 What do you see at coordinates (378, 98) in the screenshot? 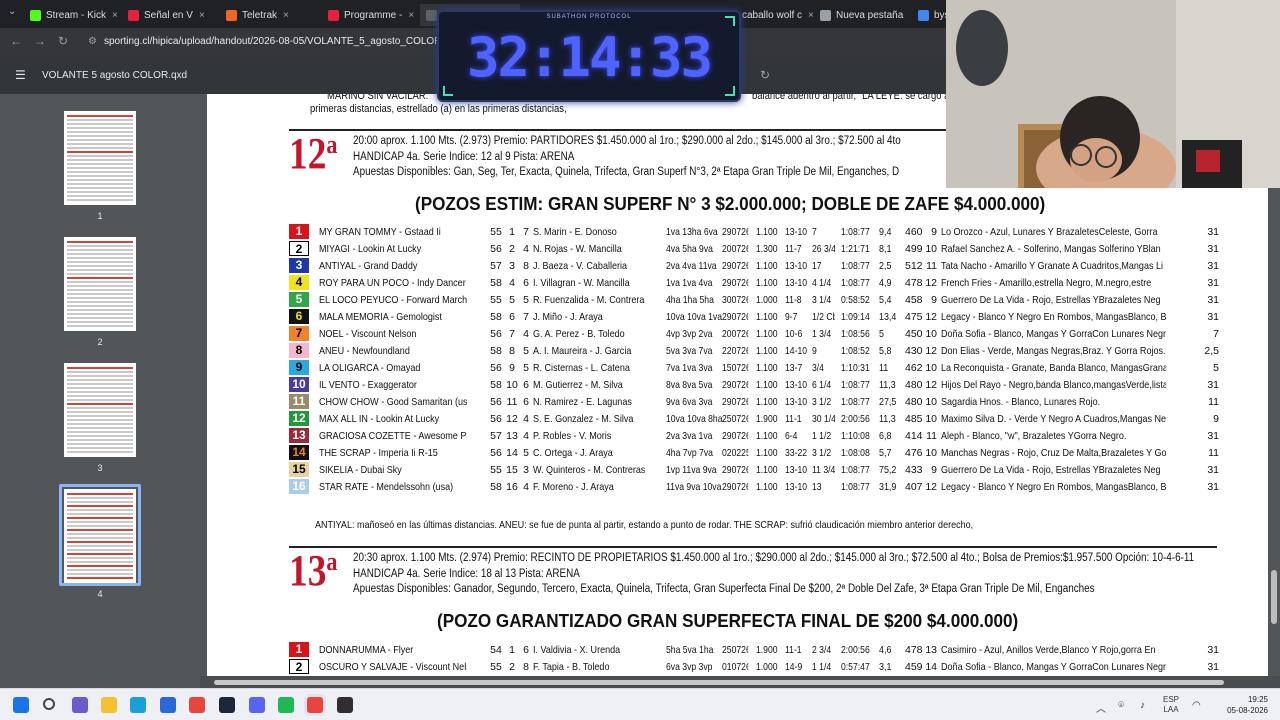
I see `top-note-1: MARINO SIN VACILAR:` at bounding box center [378, 98].